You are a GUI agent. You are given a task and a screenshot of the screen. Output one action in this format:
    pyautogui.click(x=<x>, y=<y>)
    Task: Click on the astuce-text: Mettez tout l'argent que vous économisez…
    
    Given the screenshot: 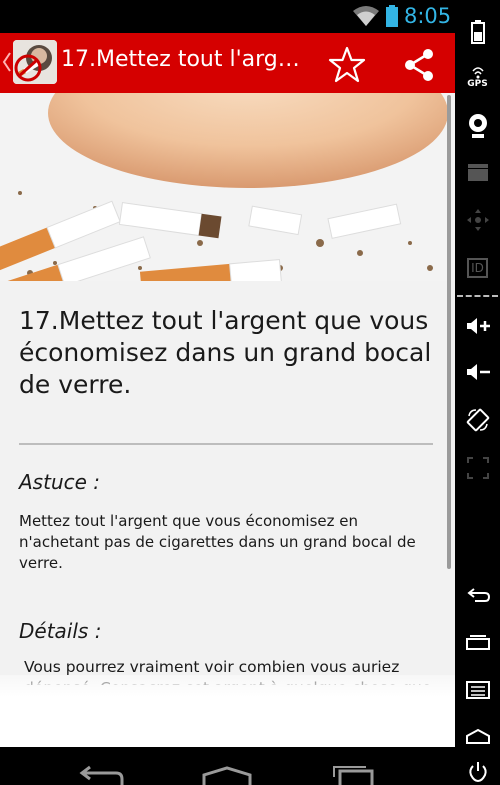 What is the action you would take?
    pyautogui.click(x=217, y=542)
    